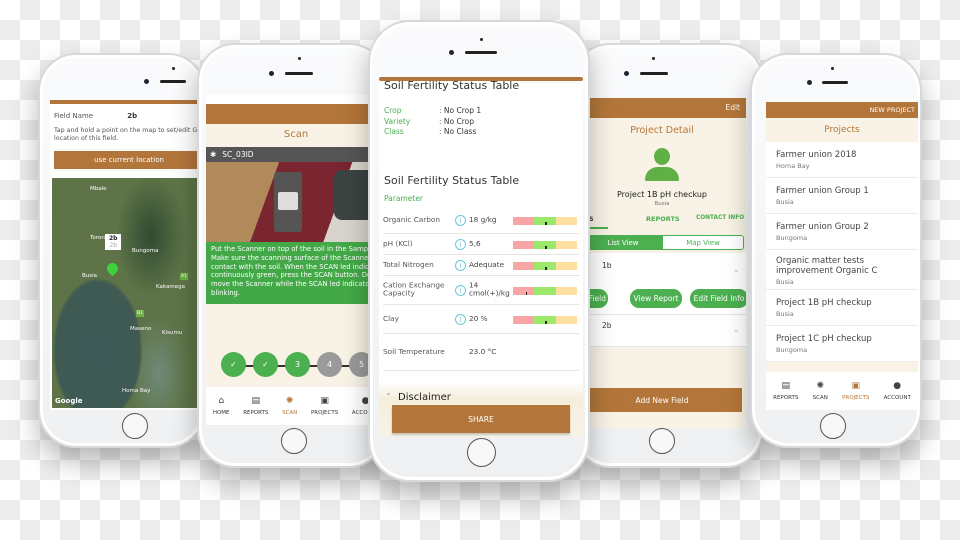 This screenshot has height=540, width=960. What do you see at coordinates (127, 102) in the screenshot?
I see `header-bar` at bounding box center [127, 102].